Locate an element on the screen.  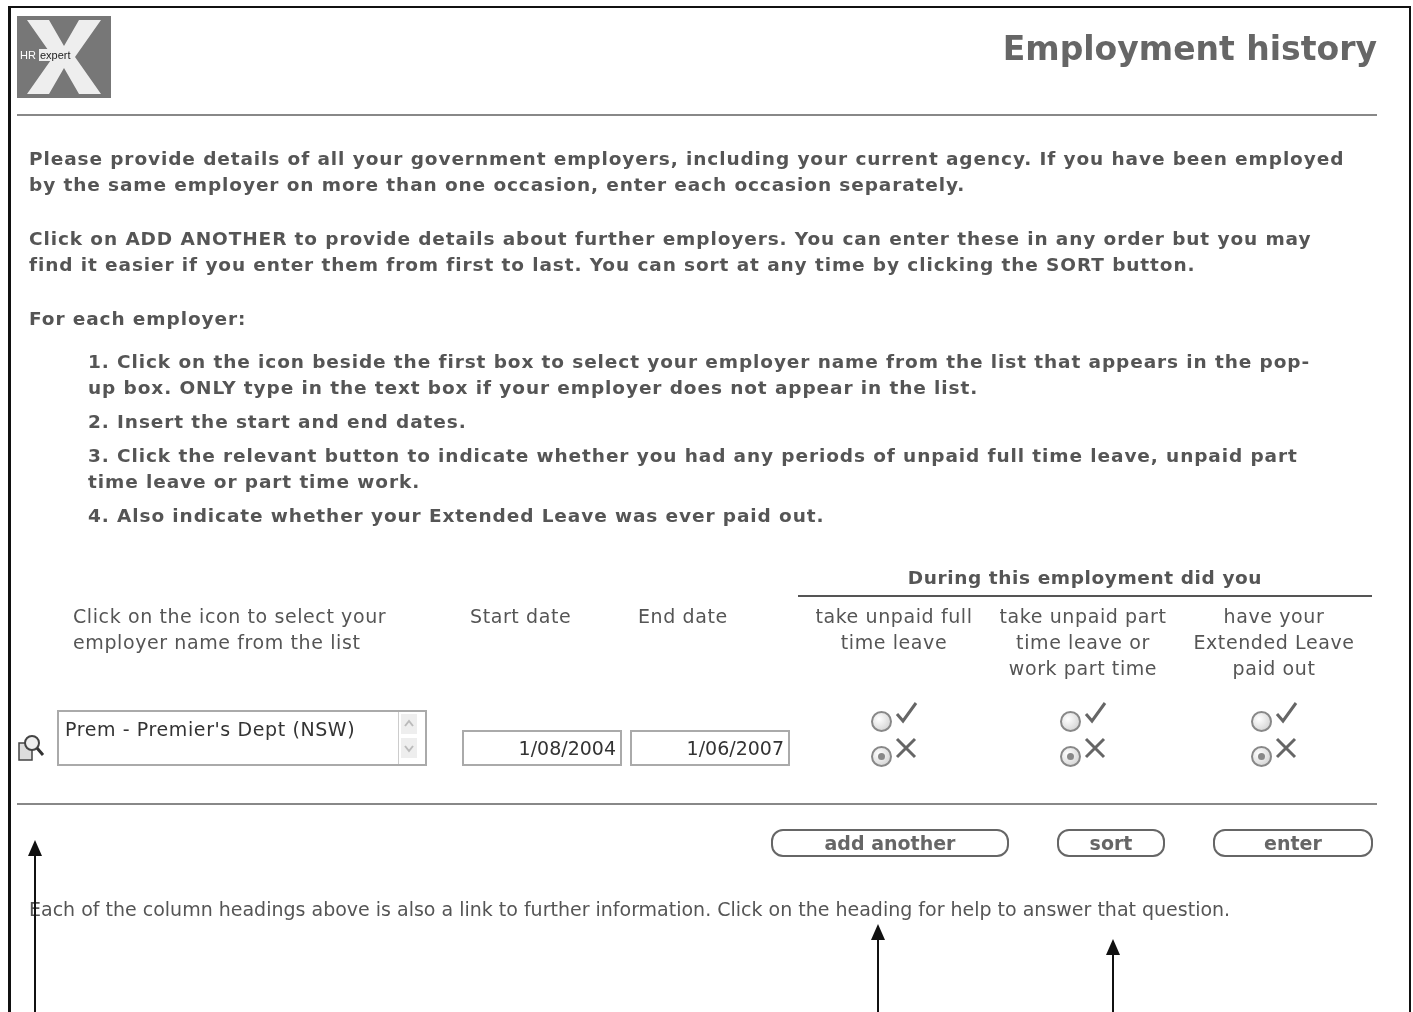
group-heading: During this employment did you is located at coordinates (1085, 581).